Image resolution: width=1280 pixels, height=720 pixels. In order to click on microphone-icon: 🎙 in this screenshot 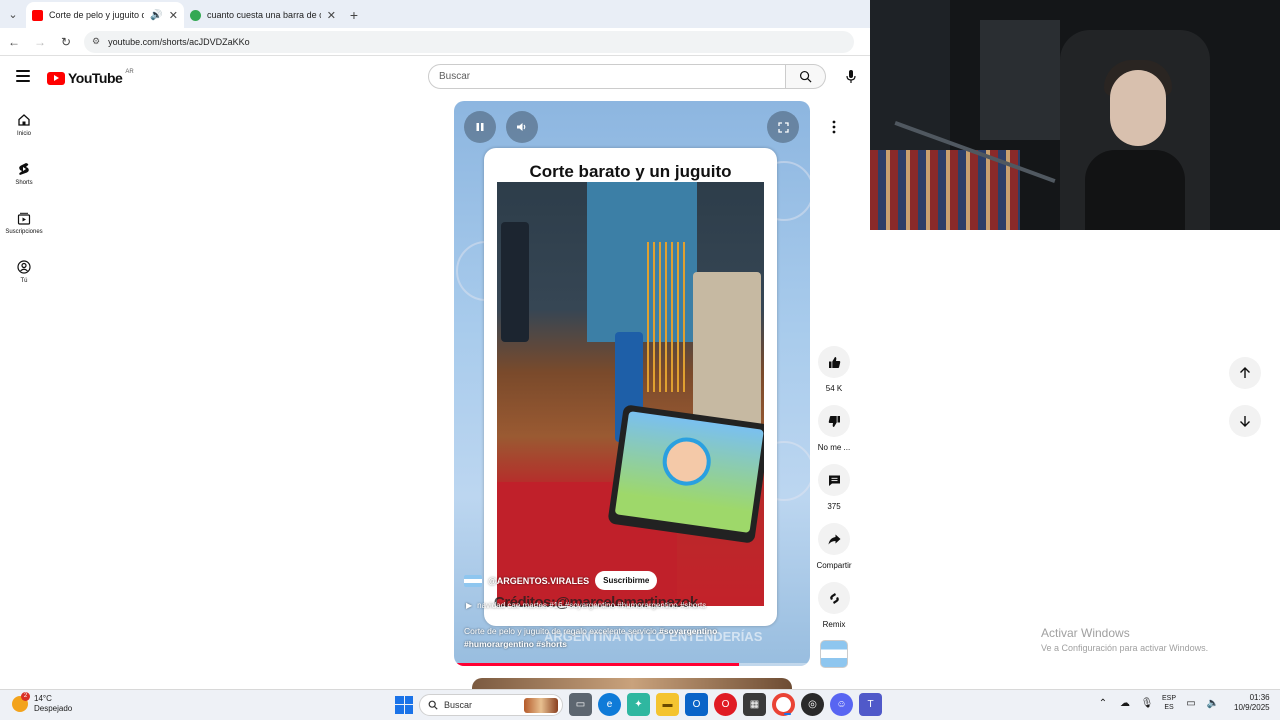, I will do `click(1147, 703)`.